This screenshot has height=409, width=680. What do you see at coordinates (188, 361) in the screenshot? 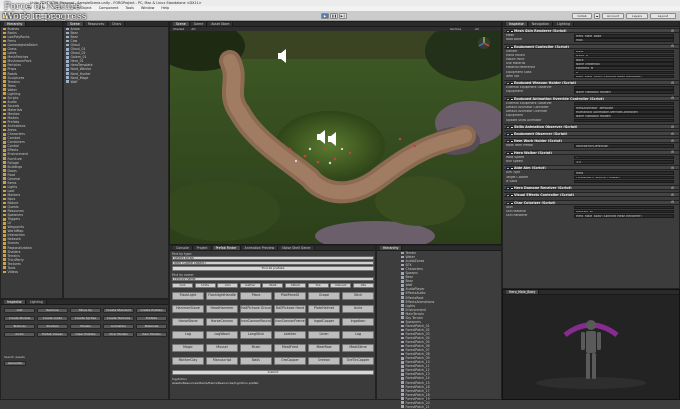
I see `prefab-button: MotherClay` at bounding box center [188, 361].